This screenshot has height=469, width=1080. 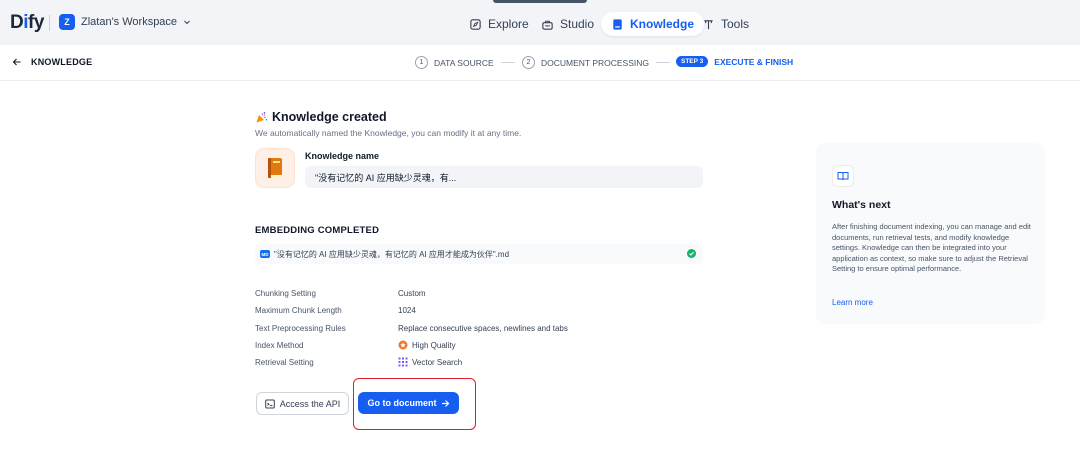 I want to click on workspace-avatar: Z, so click(x=67, y=22).